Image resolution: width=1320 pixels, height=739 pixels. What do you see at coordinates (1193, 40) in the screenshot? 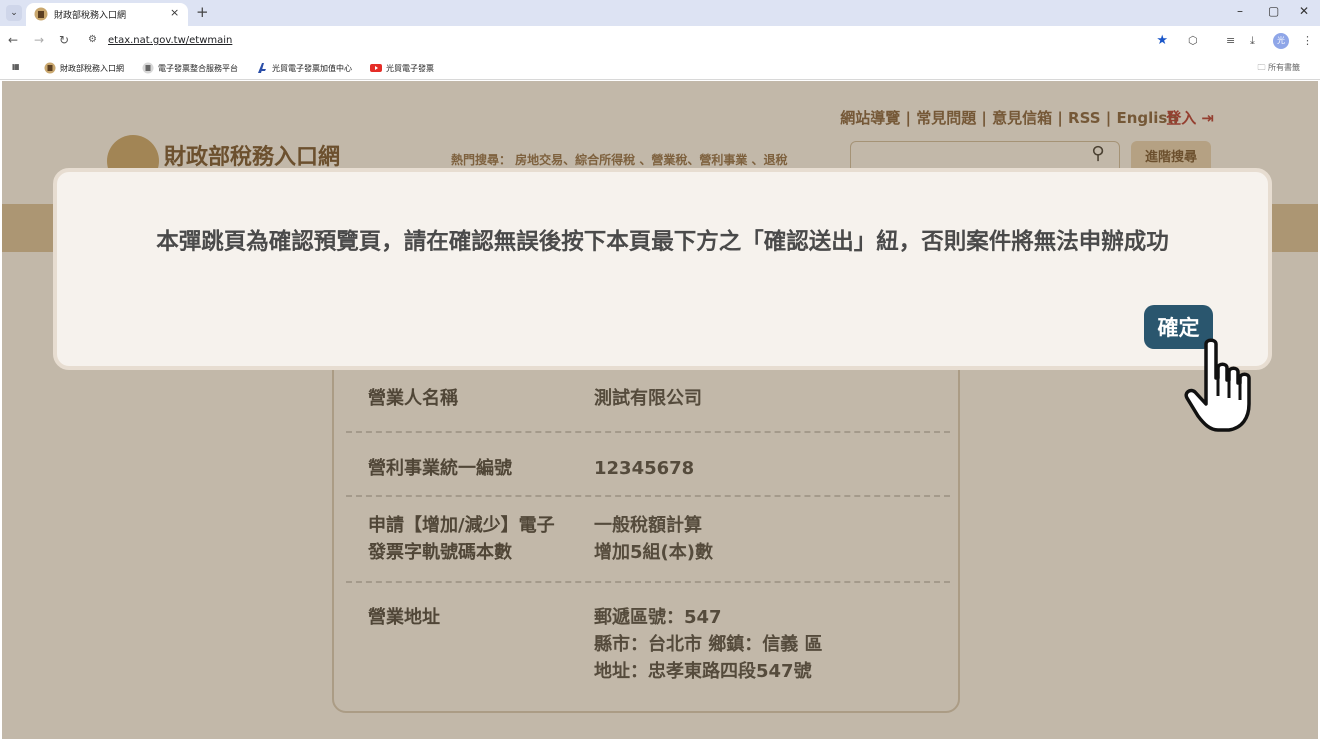
I see `extensions-icon: ⬡` at bounding box center [1193, 40].